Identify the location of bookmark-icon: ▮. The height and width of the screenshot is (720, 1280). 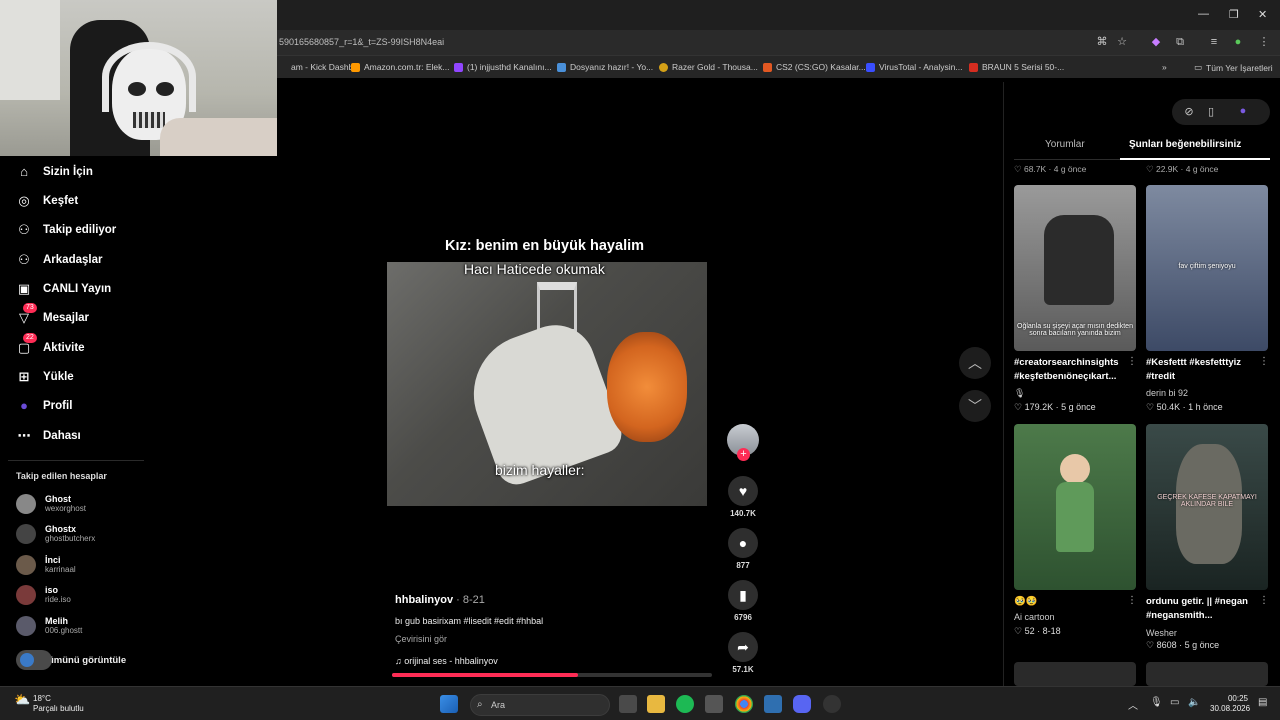
(743, 595).